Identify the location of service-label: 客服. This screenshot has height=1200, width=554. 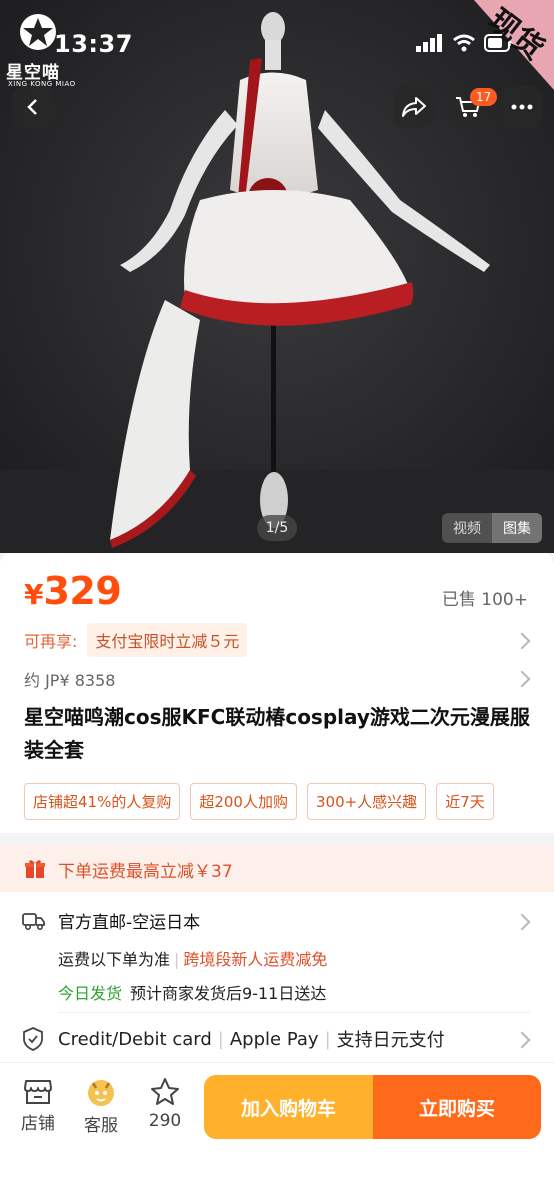
(101, 1126).